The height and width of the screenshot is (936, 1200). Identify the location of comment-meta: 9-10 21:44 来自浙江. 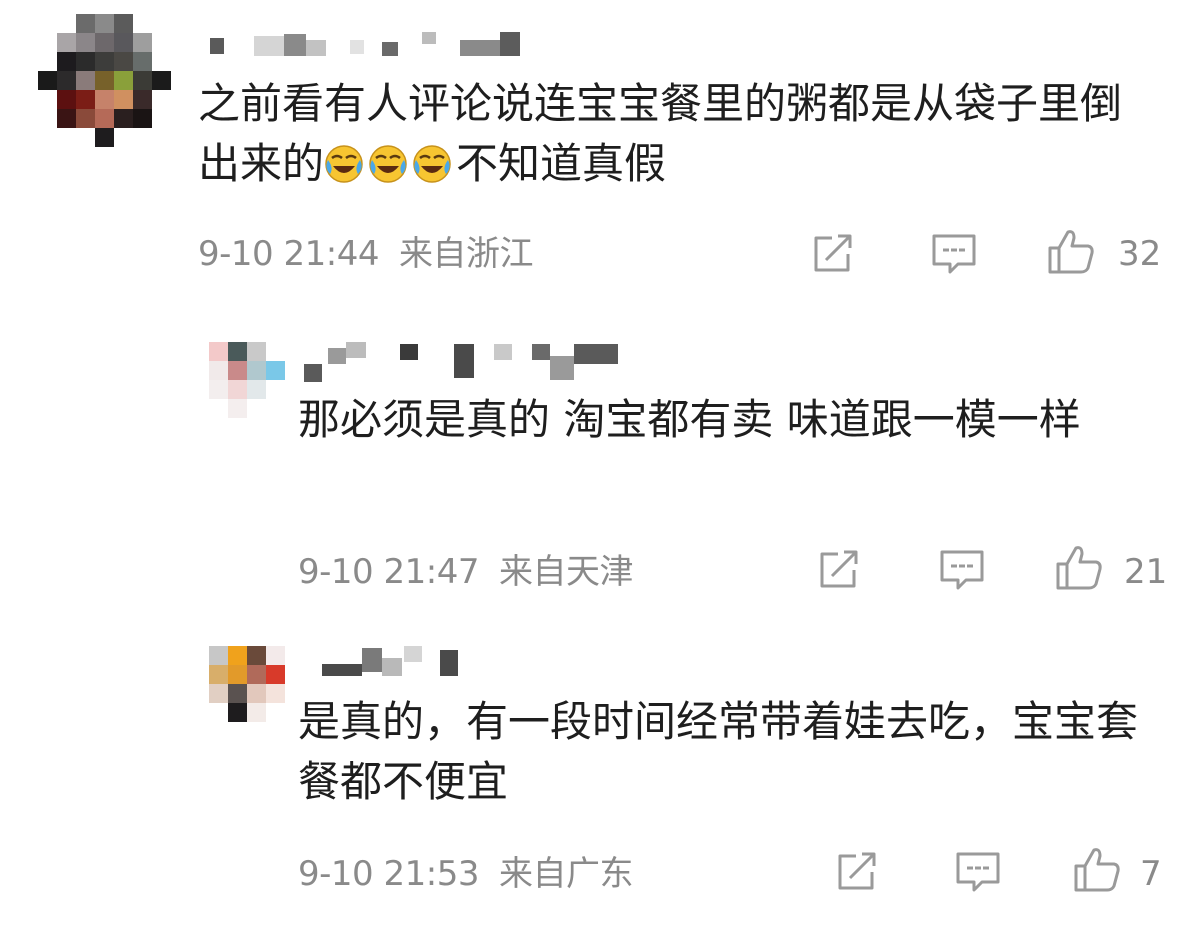
(365, 254).